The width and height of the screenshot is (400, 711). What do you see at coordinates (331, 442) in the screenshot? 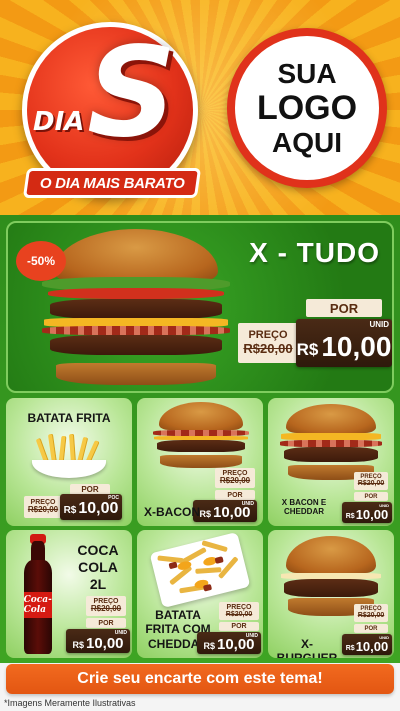
I see `x-bacon-cheddar-image` at bounding box center [331, 442].